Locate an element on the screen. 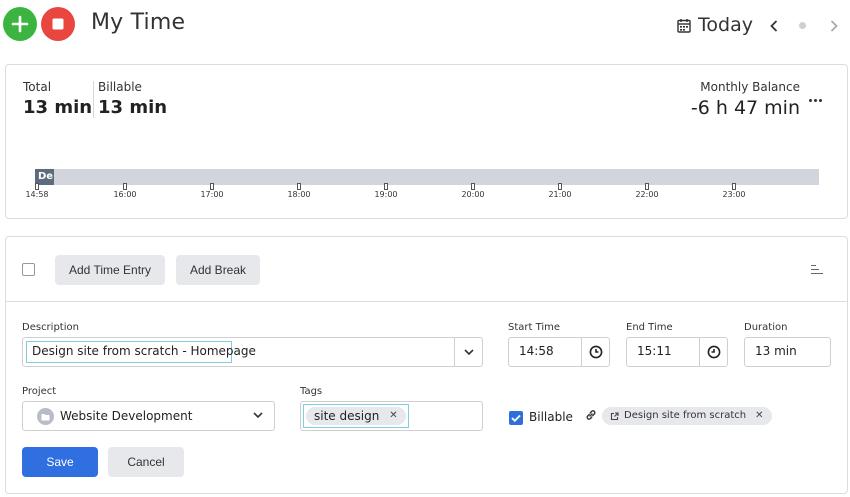 This screenshot has width=850, height=497. project-value: Website Development is located at coordinates (126, 416).